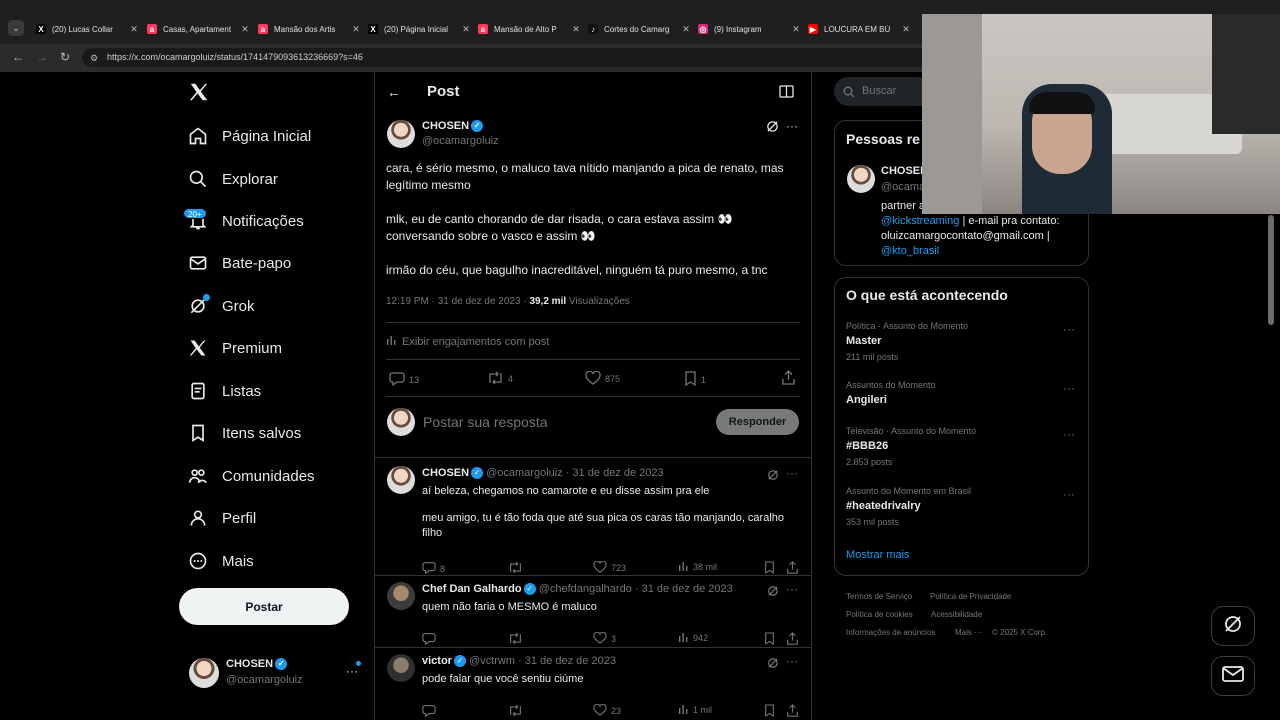 Image resolution: width=1280 pixels, height=720 pixels. Describe the element at coordinates (223, 391) in the screenshot. I see `sidebar-item-listas: Listas` at that location.